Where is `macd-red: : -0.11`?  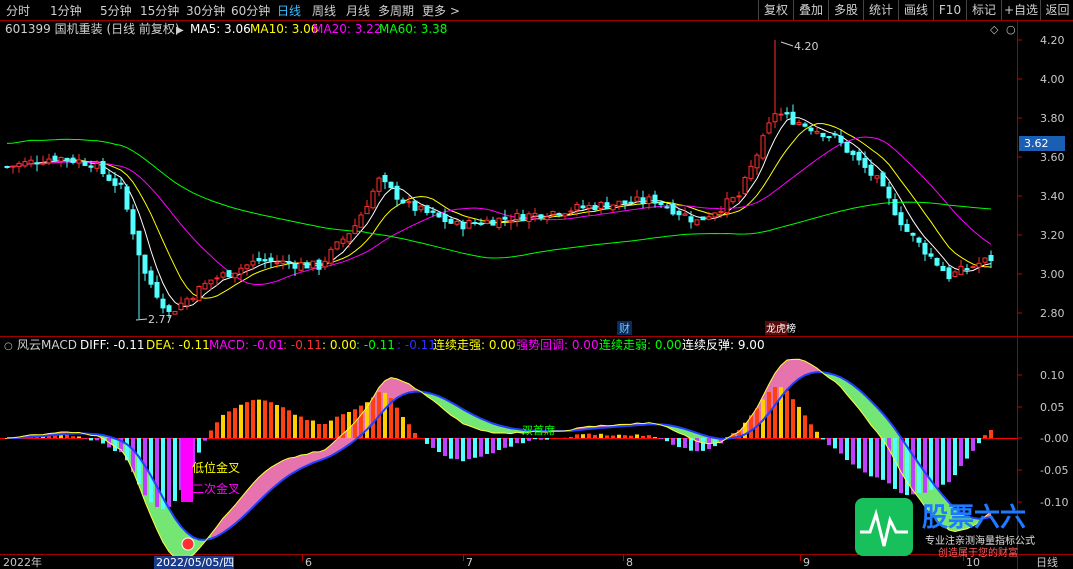
macd-red: : -0.11 is located at coordinates (302, 345).